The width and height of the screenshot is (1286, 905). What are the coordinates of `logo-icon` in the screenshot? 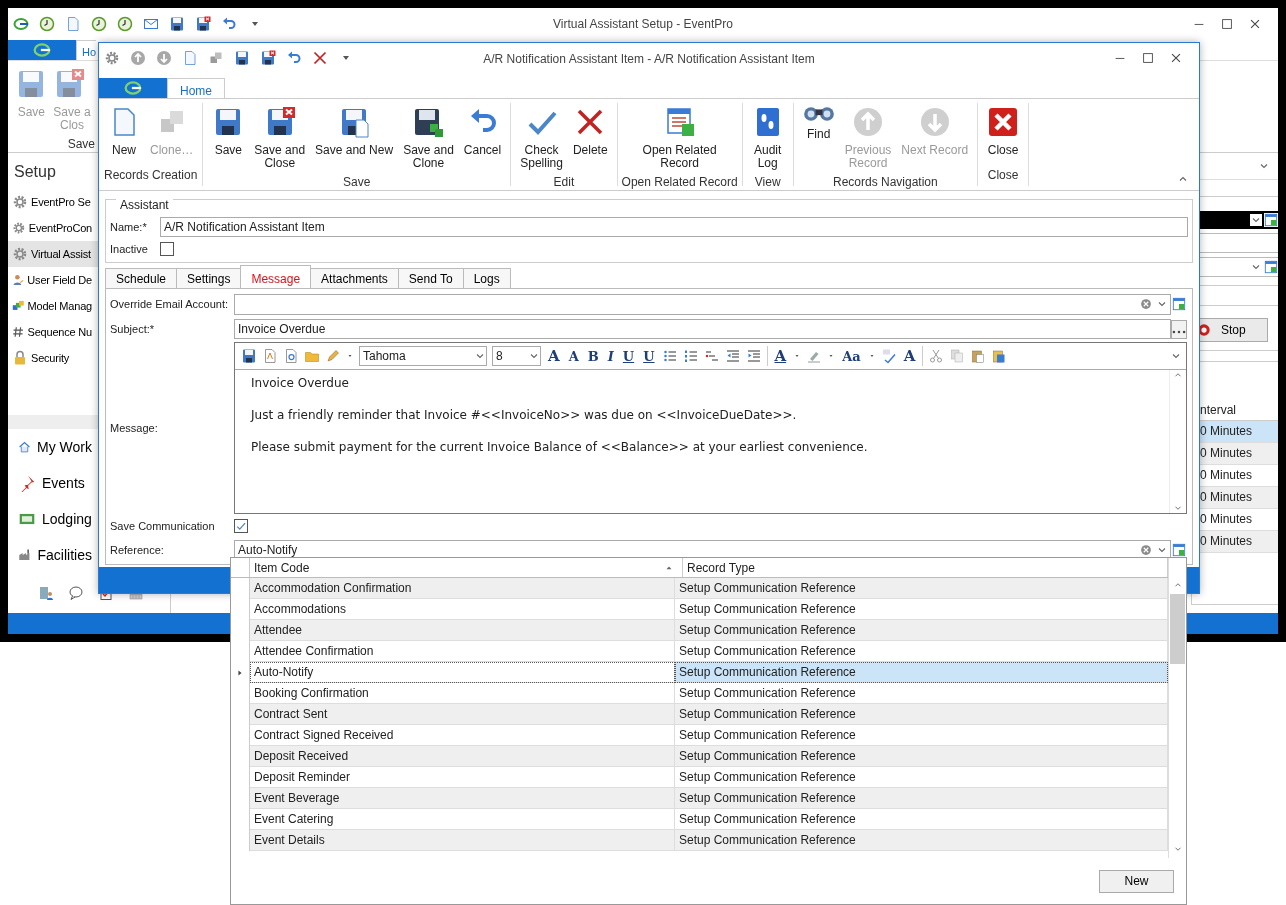 It's located at (21, 24).